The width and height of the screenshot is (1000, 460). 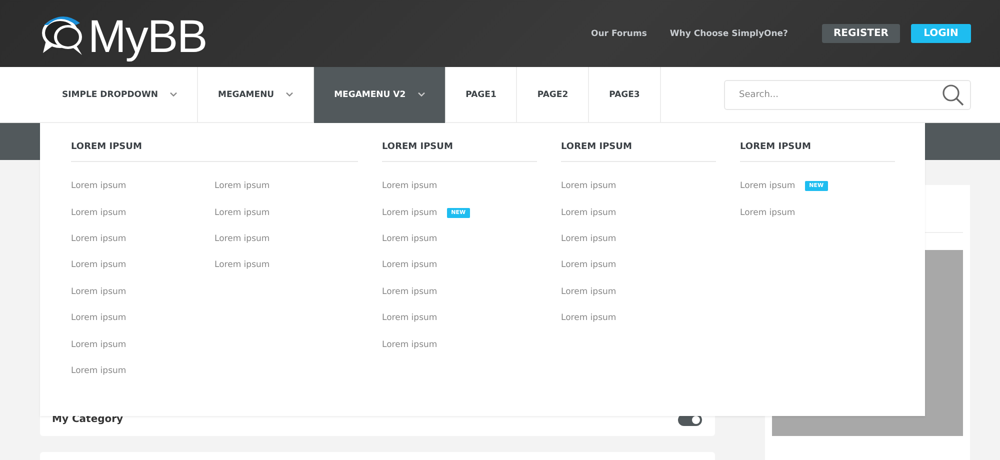 I want to click on login-button: LOGIN, so click(x=941, y=33).